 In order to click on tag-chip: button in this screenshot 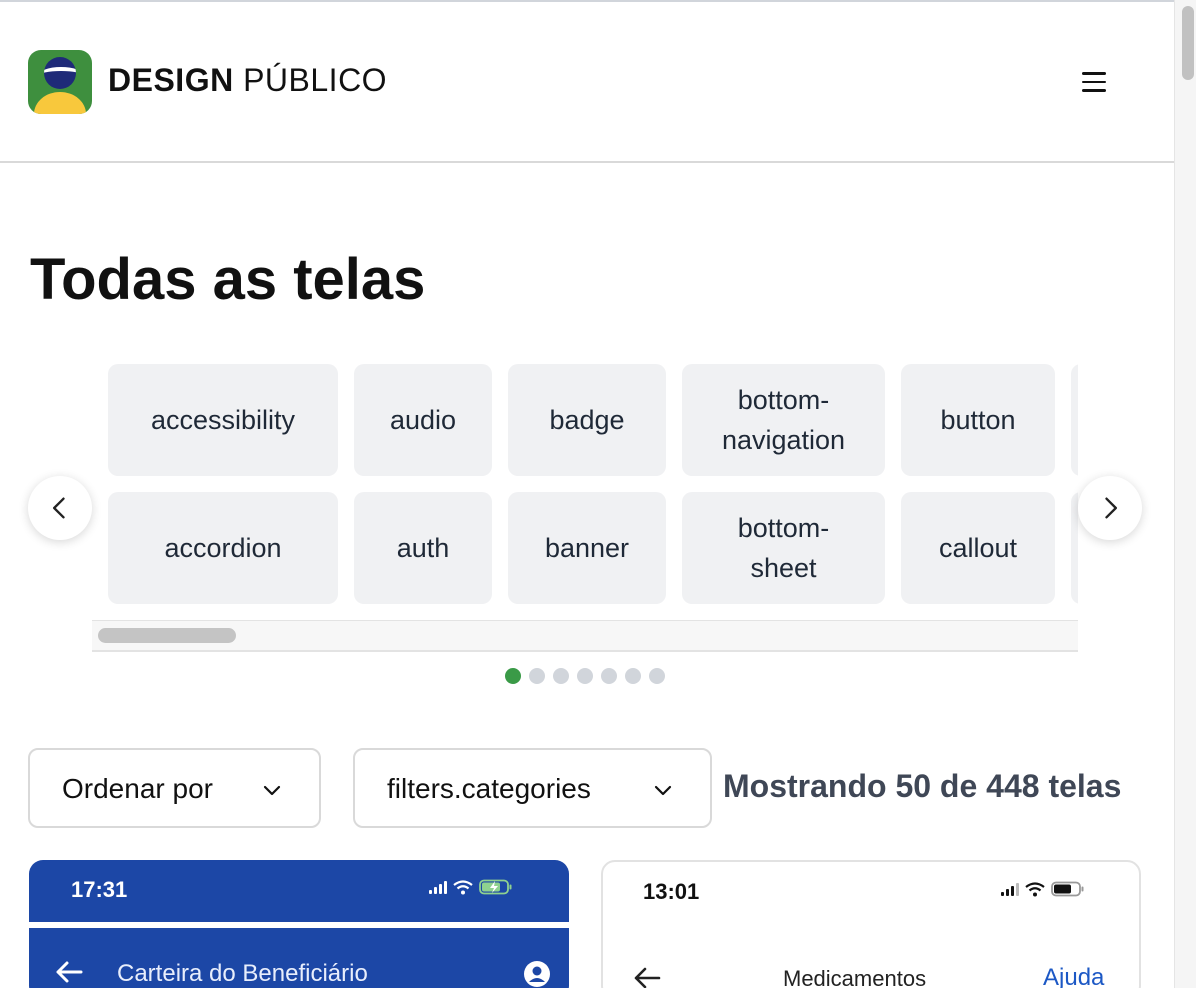, I will do `click(978, 420)`.